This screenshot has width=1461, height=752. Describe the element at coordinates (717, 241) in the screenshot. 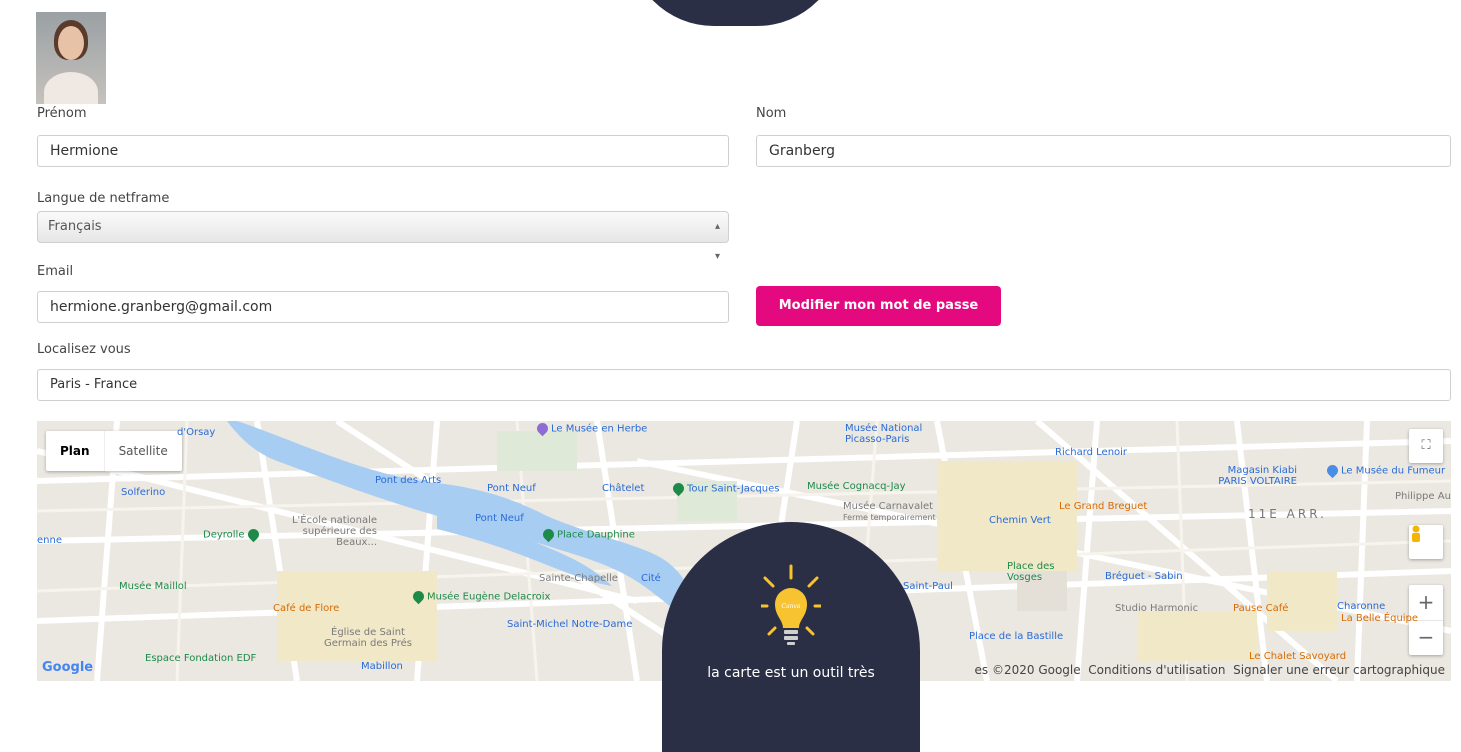

I see `select-arrows-icon: ▴ ▾` at that location.